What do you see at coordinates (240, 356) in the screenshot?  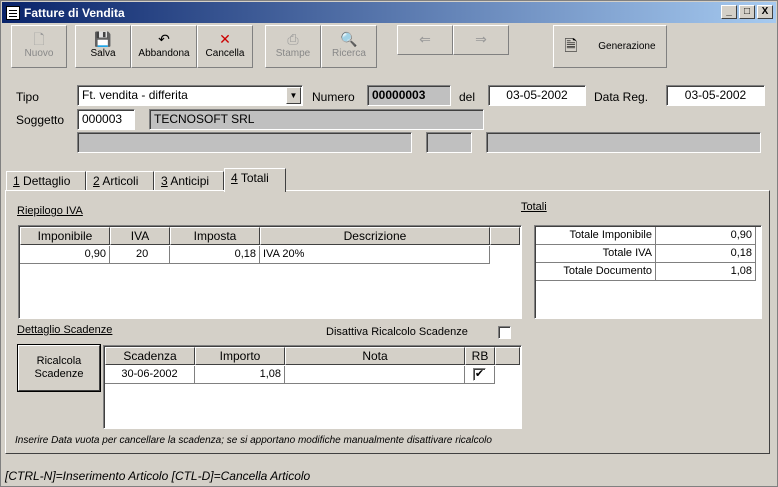 I see `col-importo: Importo` at bounding box center [240, 356].